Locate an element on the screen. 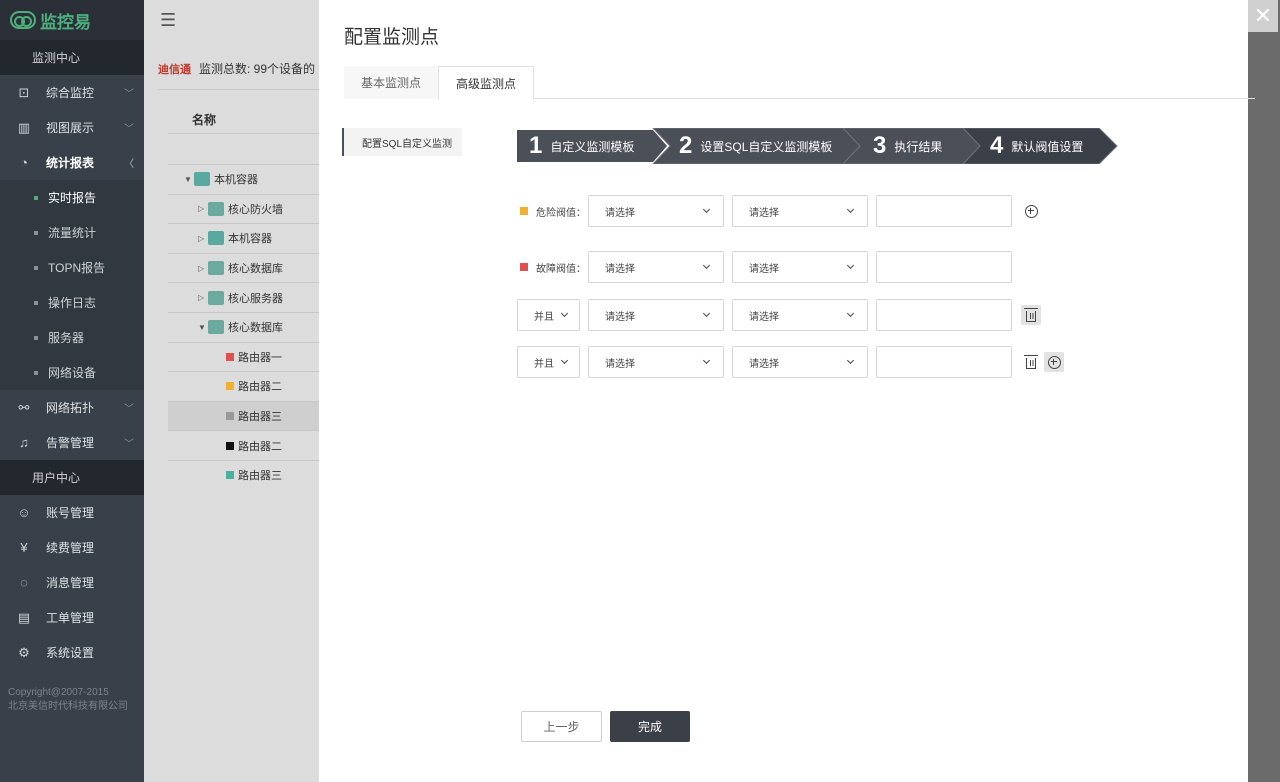 The image size is (1280, 782). left-nav-sql-custom: 配置SQL自定义监测 is located at coordinates (402, 142).